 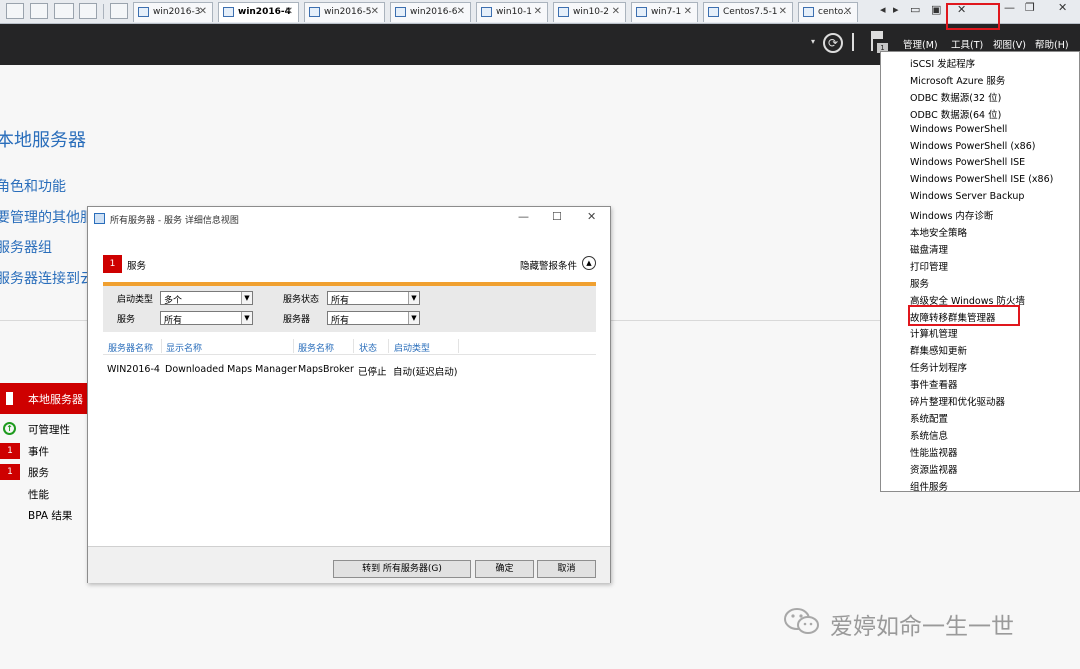 I want to click on tools-menu-item: 任务计划程序, so click(x=938, y=367).